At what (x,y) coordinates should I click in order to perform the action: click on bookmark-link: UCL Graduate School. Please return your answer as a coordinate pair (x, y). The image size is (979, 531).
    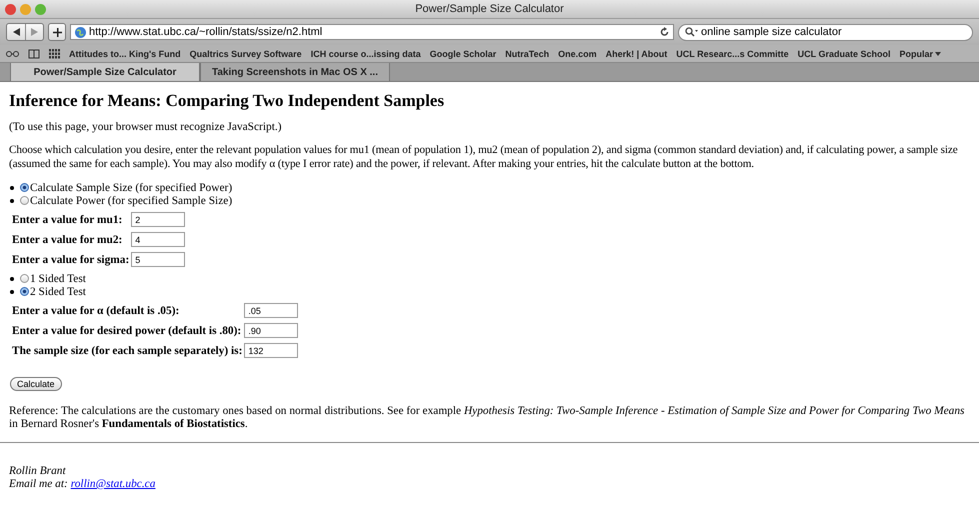
    Looking at the image, I should click on (844, 53).